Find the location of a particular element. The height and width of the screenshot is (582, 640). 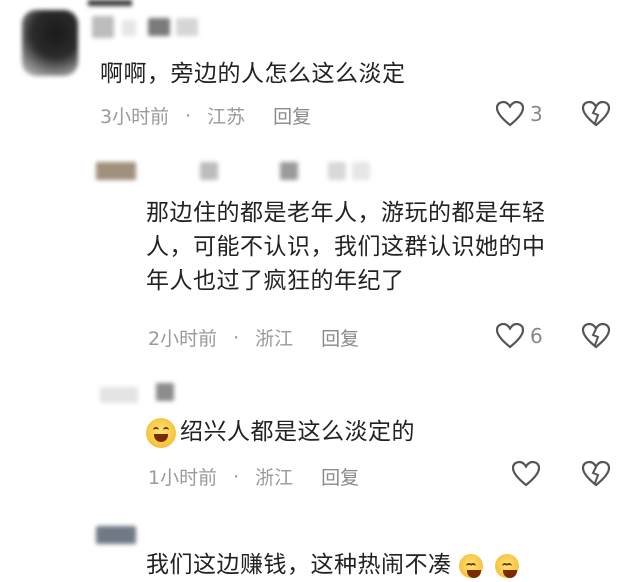

timestamp: 3小时前 is located at coordinates (135, 117).